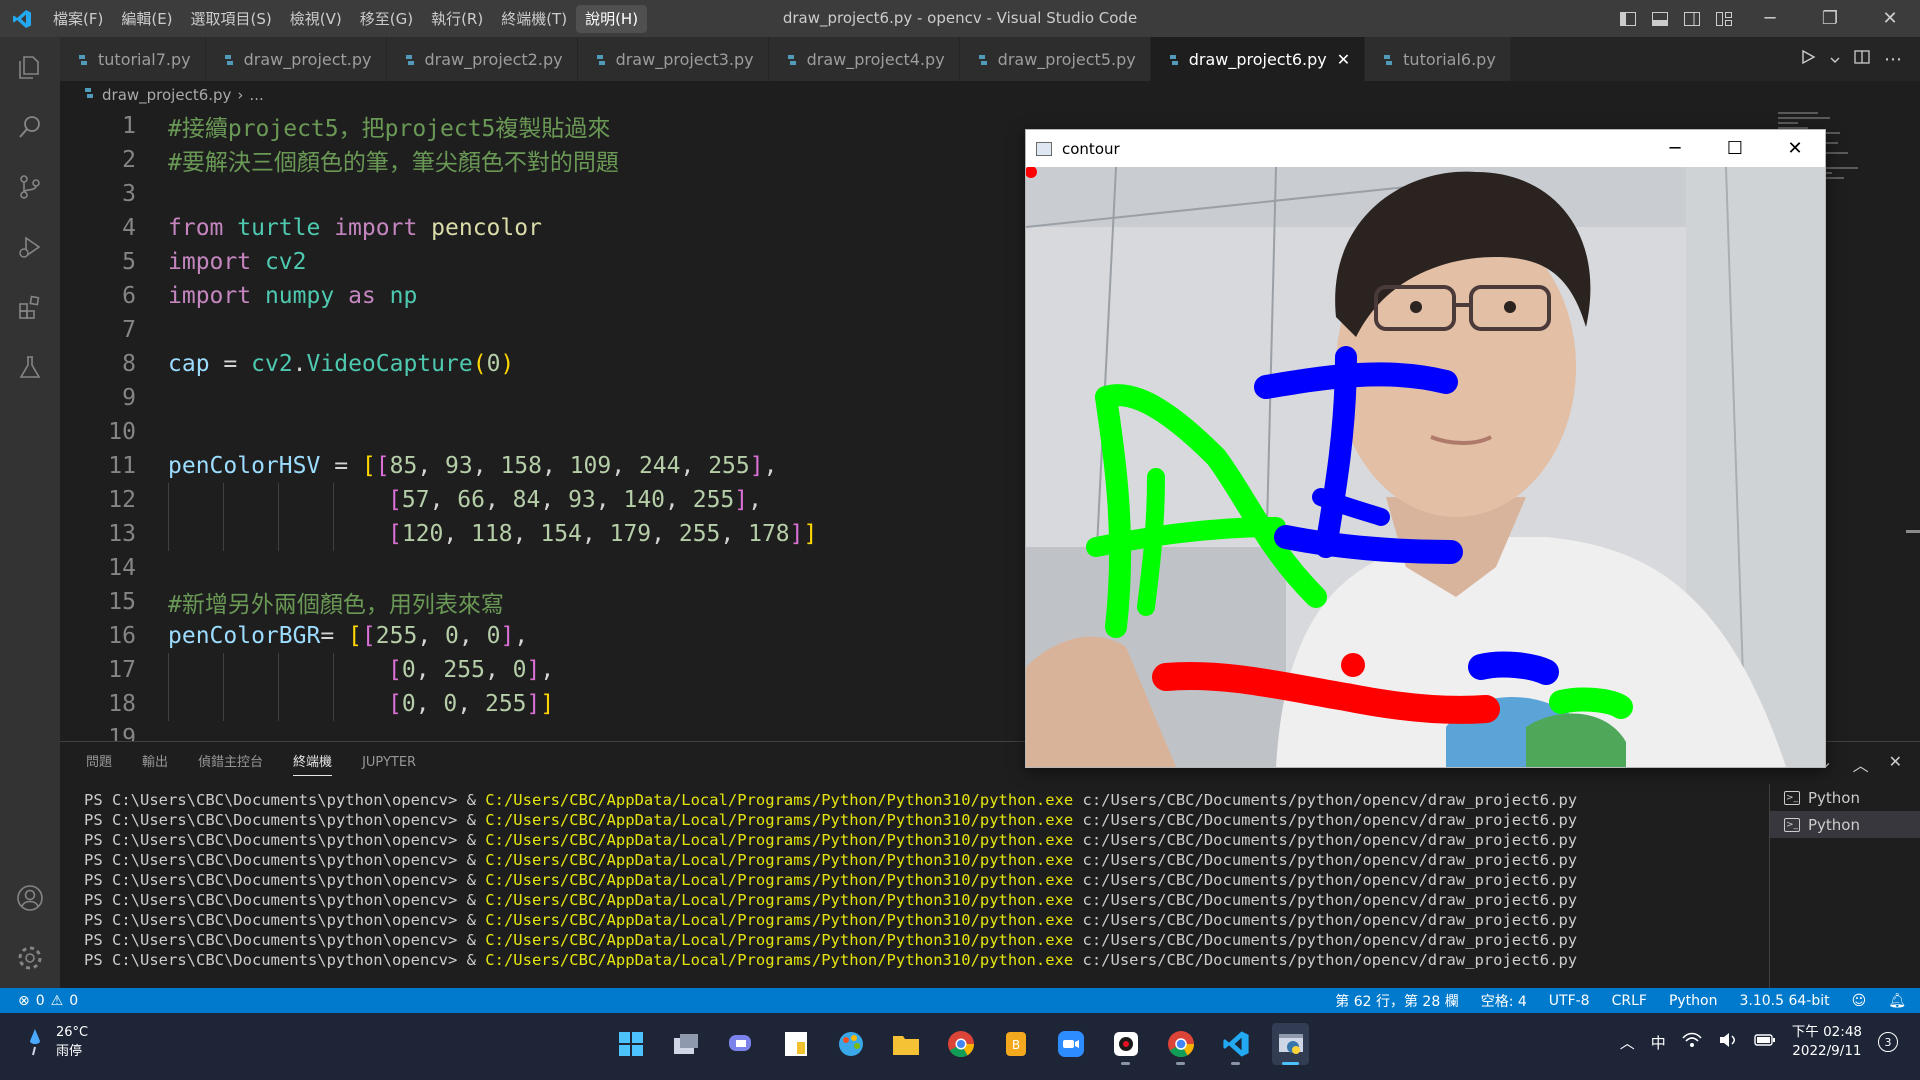 The height and width of the screenshot is (1080, 1920). Describe the element at coordinates (1396, 1001) in the screenshot. I see `cursor-position: 第 62 行，第 28 欄` at that location.